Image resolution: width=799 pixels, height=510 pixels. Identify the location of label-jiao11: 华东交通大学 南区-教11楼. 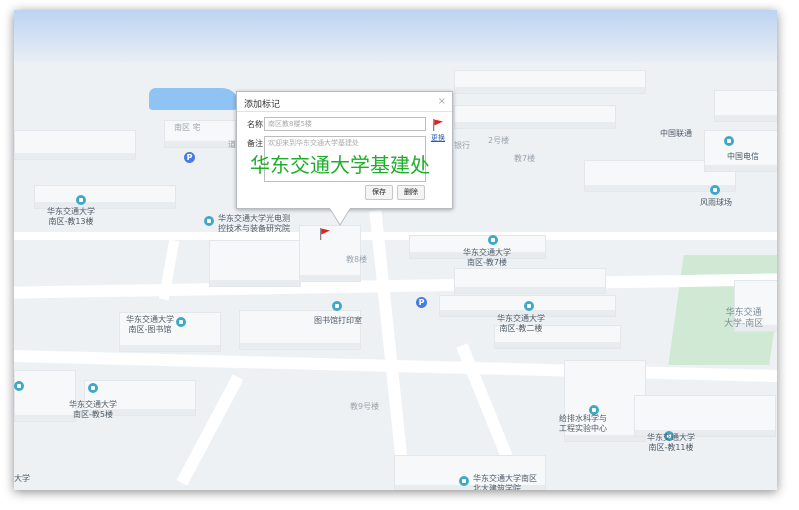
(671, 442).